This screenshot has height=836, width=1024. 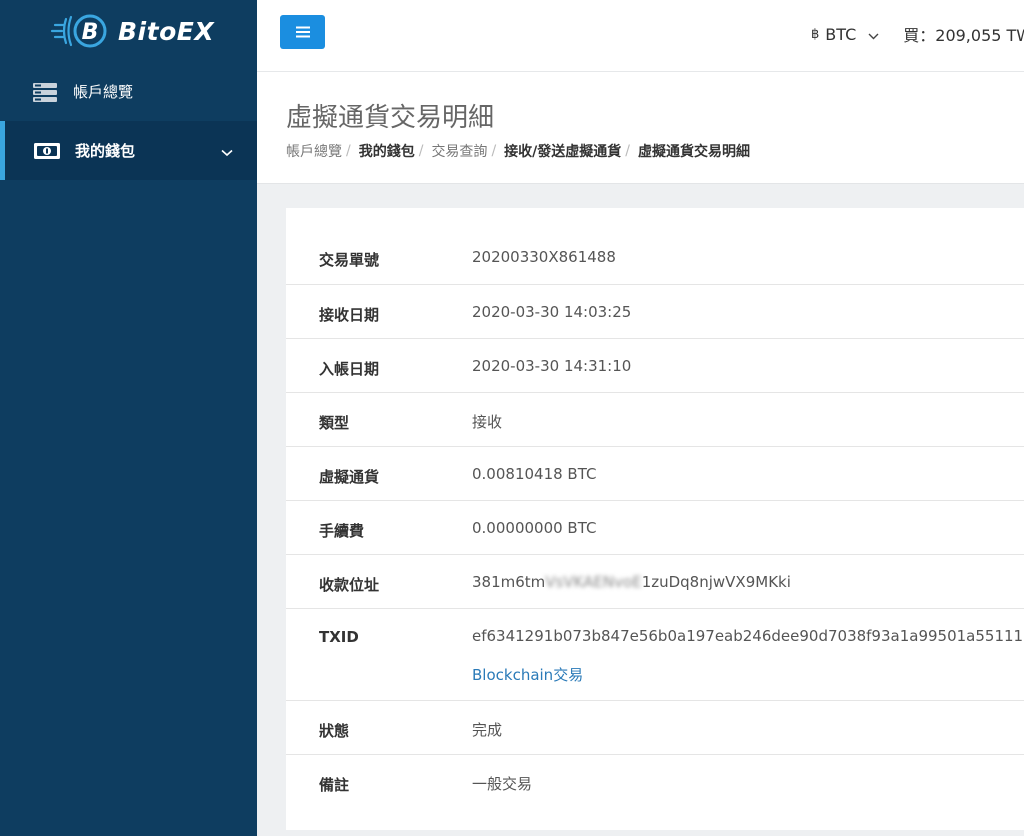 I want to click on sidebar-item-my-wallet: 我的錢包, so click(x=128, y=150).